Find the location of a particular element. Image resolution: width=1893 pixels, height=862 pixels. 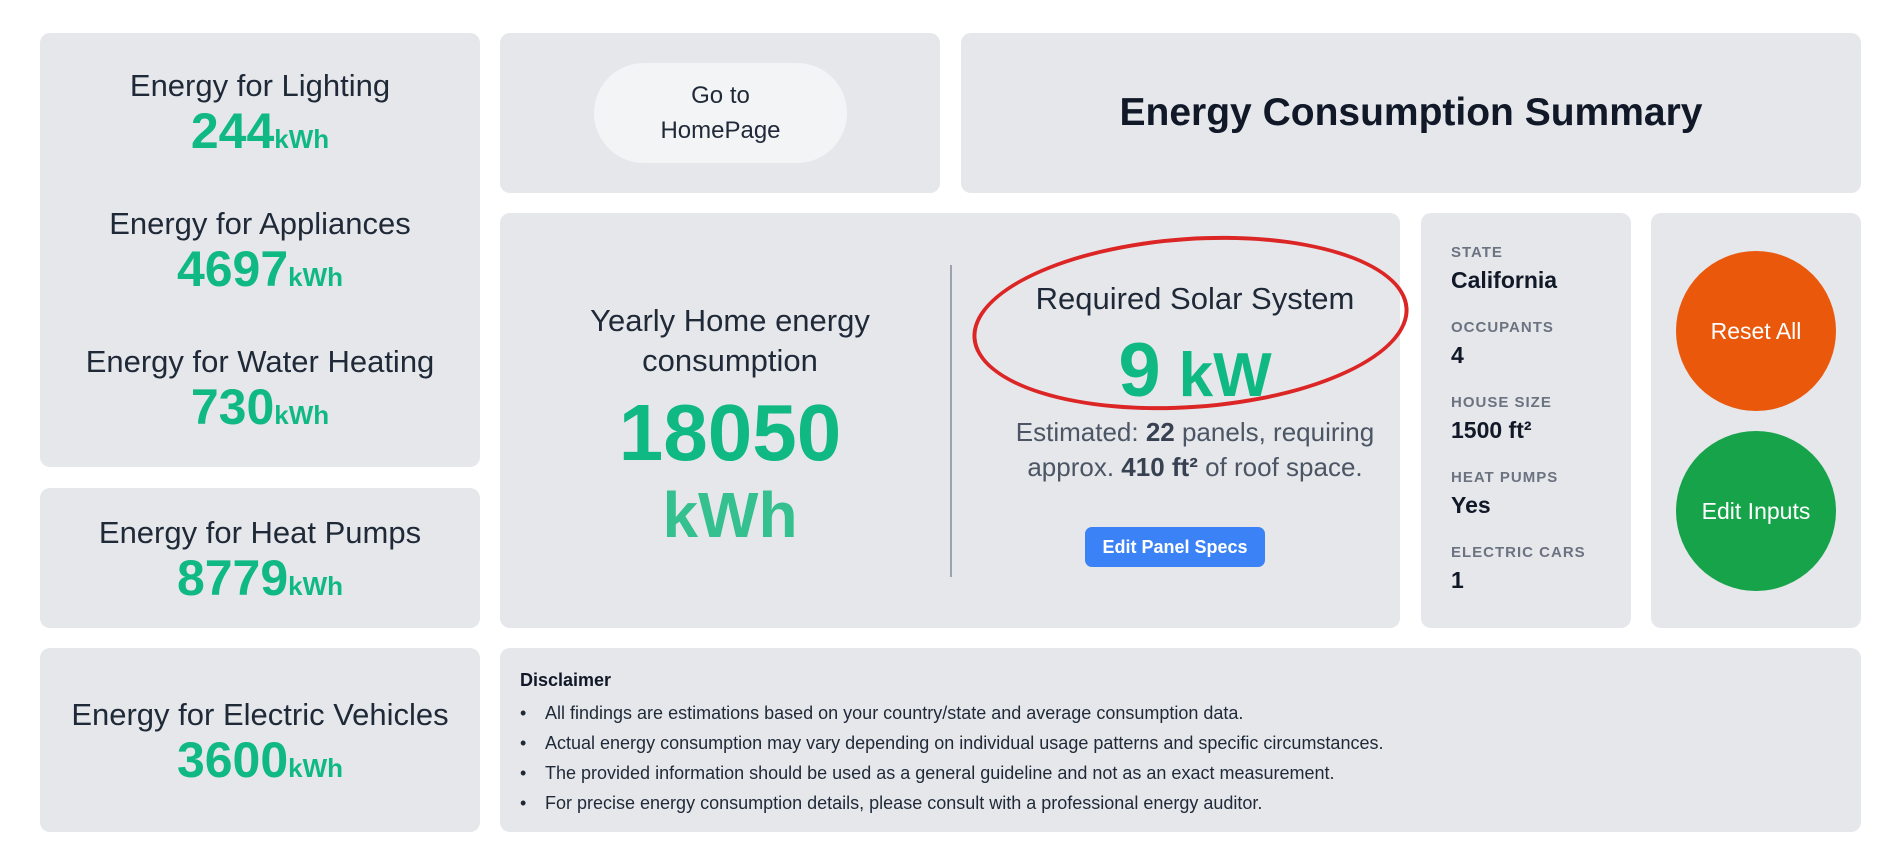

energy-value: 3600kWh is located at coordinates (260, 760).